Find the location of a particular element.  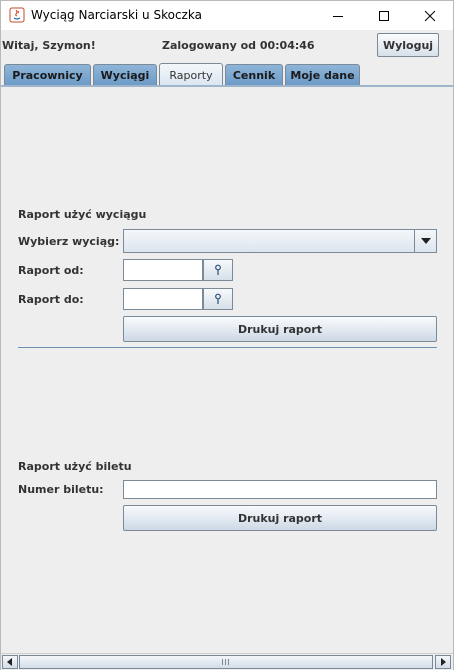

scroll-right-button is located at coordinates (443, 662).